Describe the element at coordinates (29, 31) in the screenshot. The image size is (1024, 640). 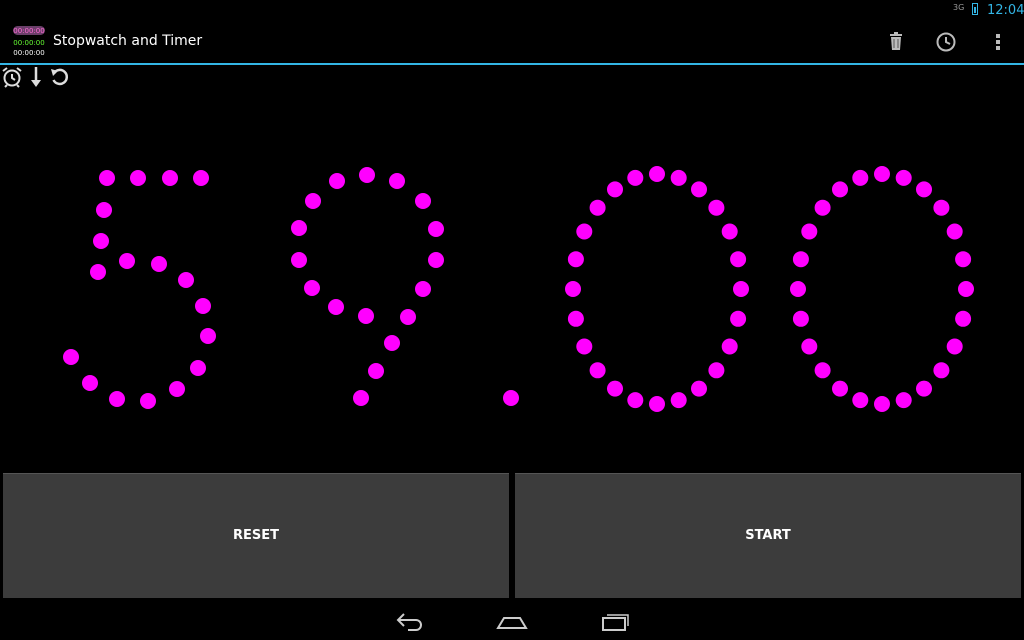
I see `app-icon-line-1: 00:00:00` at that location.